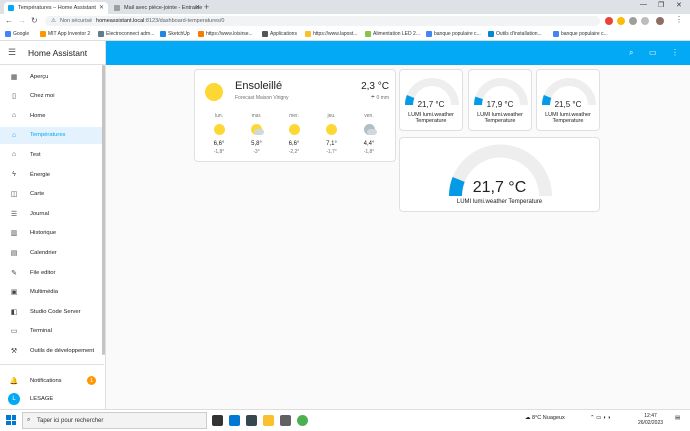  I want to click on browser-tab-active: Températures – Home Assistant ✕, so click(56, 8).